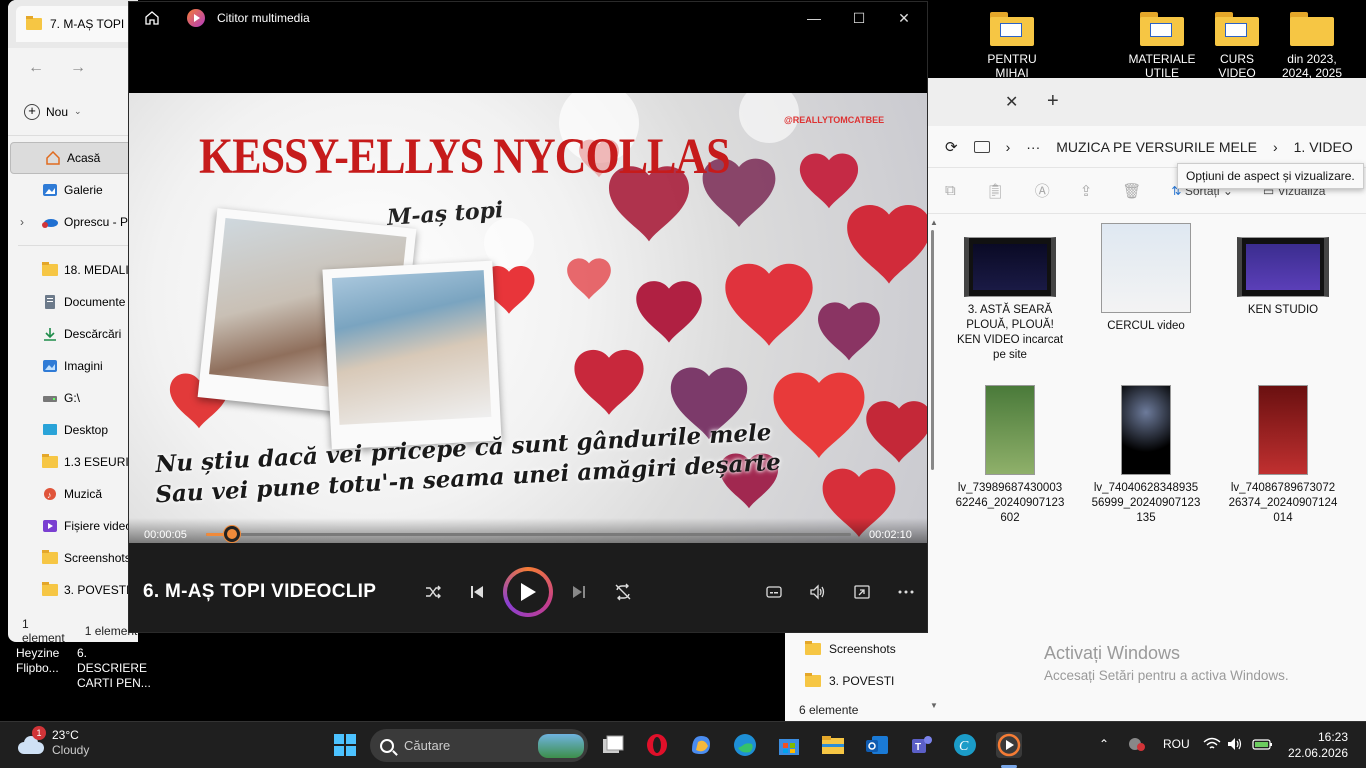 This screenshot has width=1366, height=768. Describe the element at coordinates (73, 430) in the screenshot. I see `sidebar-item-desktop: Desktop` at that location.